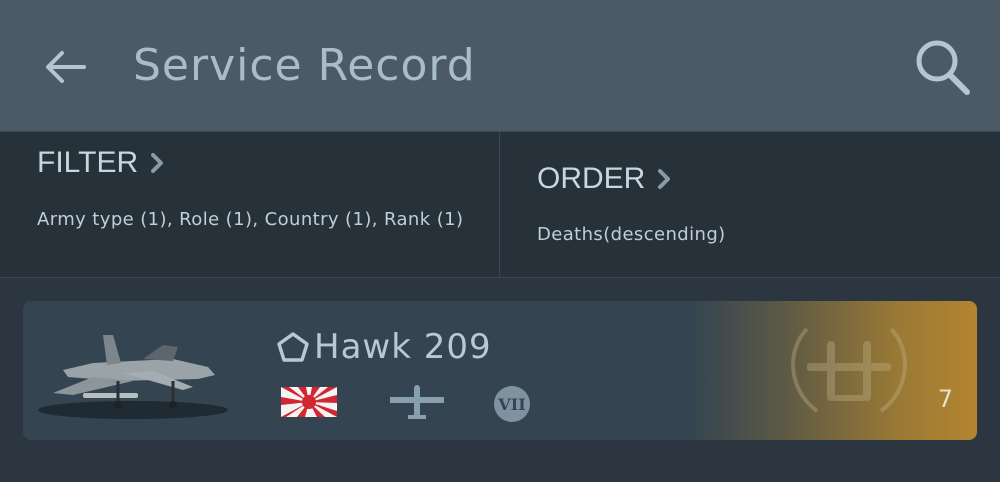 This screenshot has height=482, width=1000. What do you see at coordinates (849, 370) in the screenshot?
I see `laurel-wreath-aircraft-icon` at bounding box center [849, 370].